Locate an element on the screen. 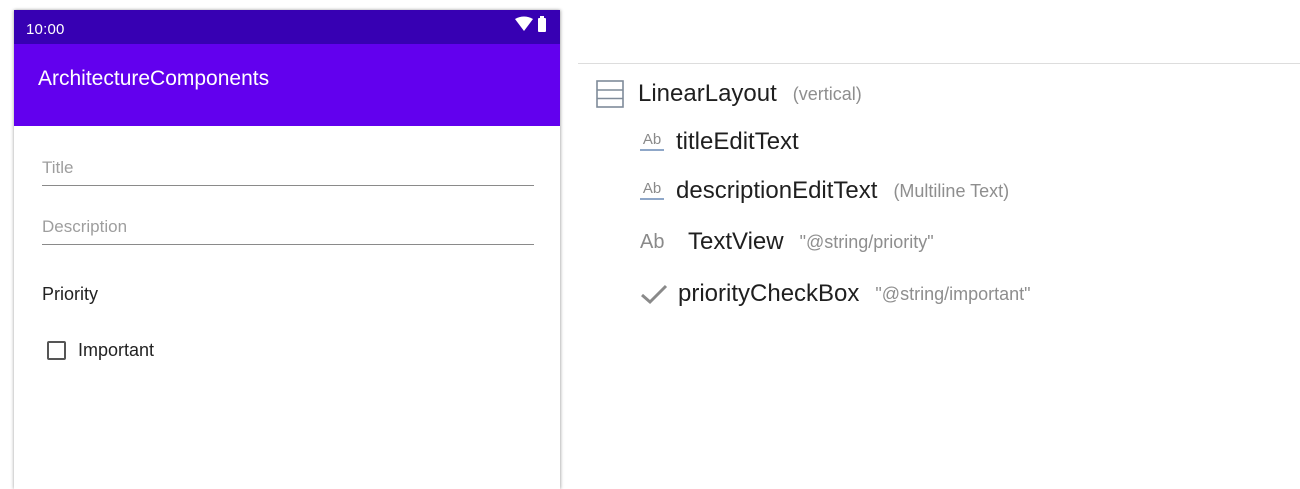 This screenshot has width=1300, height=489. important-checkbox-row: Important is located at coordinates (100, 350).